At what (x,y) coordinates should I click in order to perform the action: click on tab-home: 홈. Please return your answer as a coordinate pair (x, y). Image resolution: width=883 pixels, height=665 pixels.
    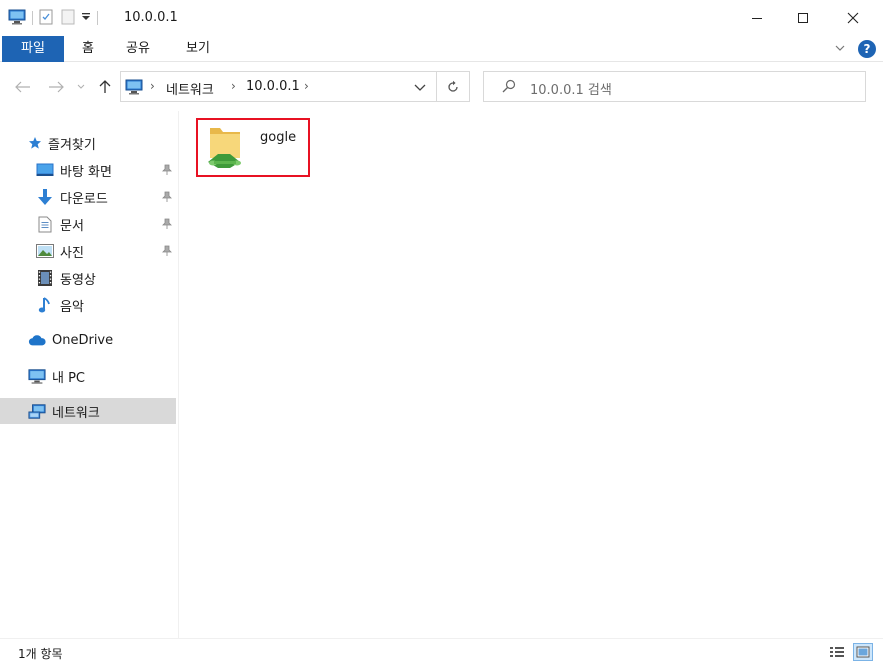
    Looking at the image, I should click on (88, 49).